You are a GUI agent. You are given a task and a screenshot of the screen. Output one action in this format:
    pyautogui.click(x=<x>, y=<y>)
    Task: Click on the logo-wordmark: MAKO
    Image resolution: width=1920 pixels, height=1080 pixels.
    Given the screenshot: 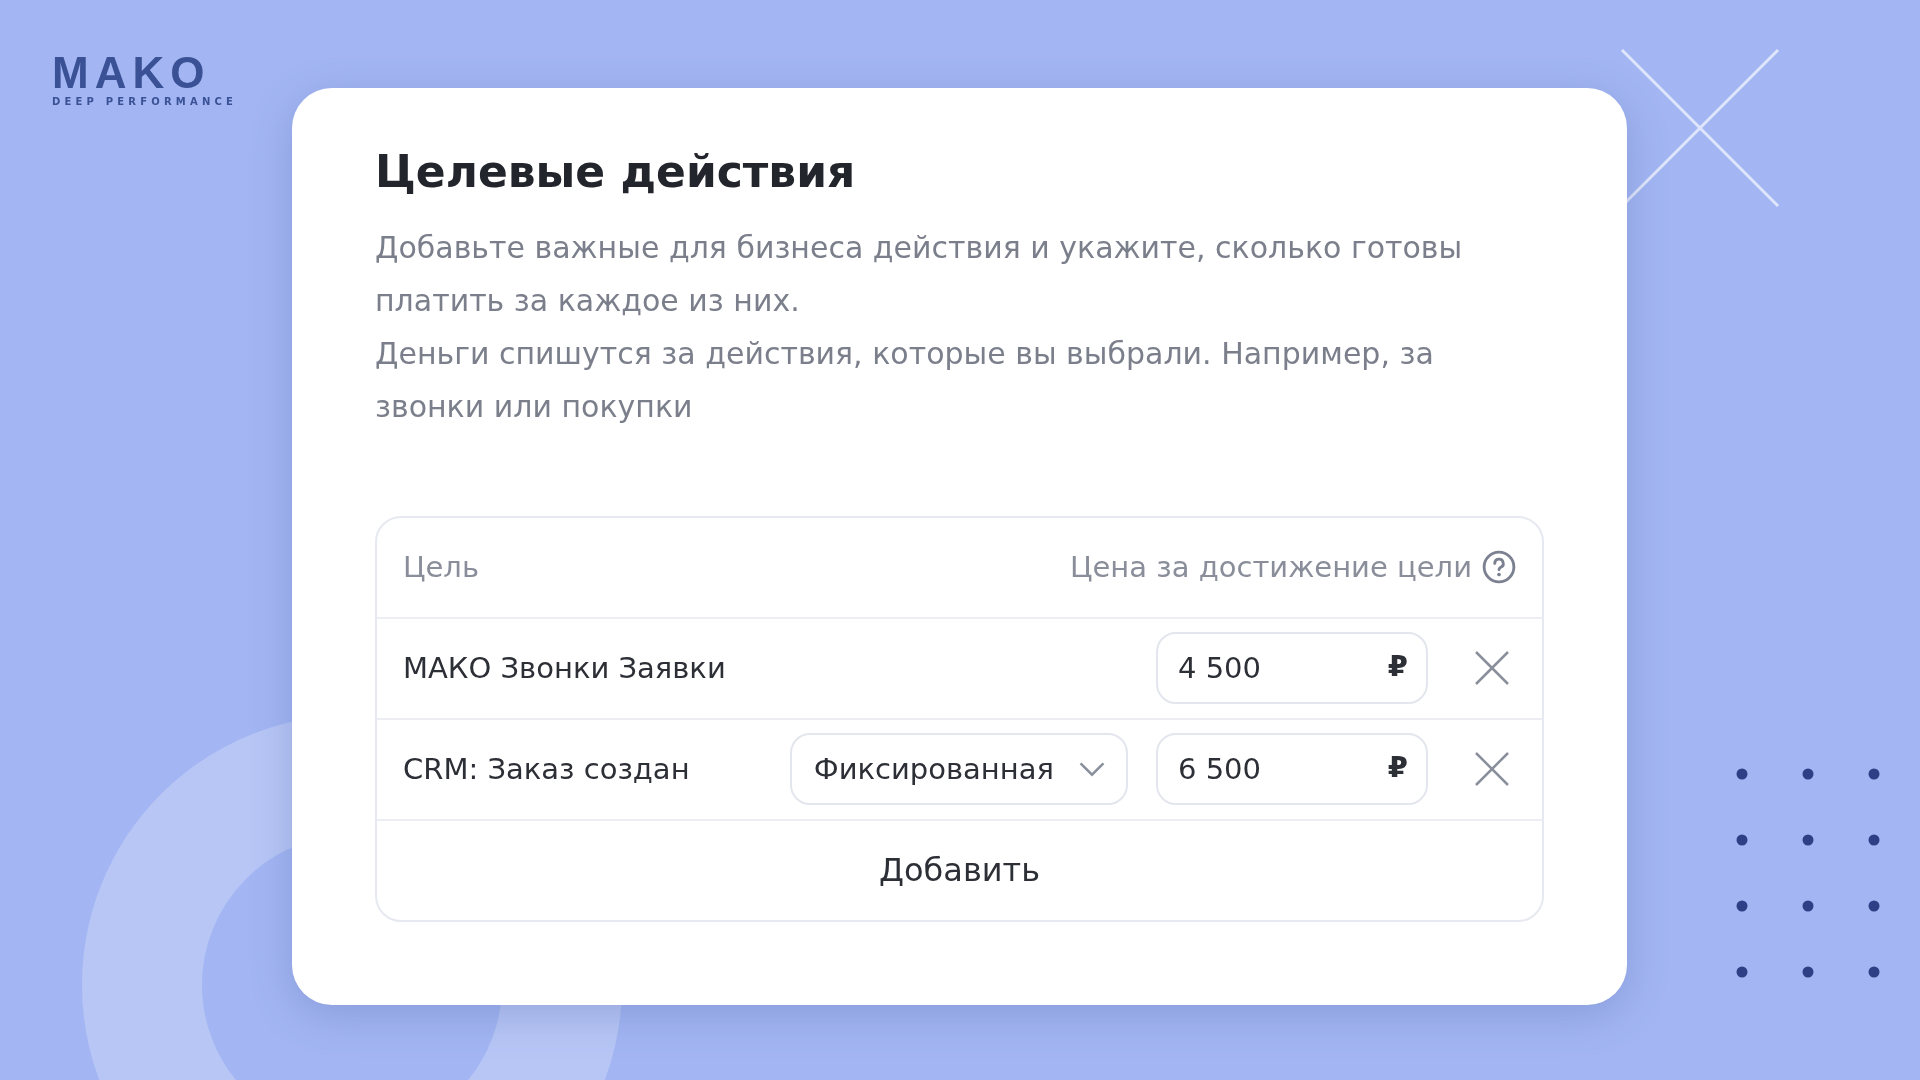 What is the action you would take?
    pyautogui.click(x=132, y=73)
    